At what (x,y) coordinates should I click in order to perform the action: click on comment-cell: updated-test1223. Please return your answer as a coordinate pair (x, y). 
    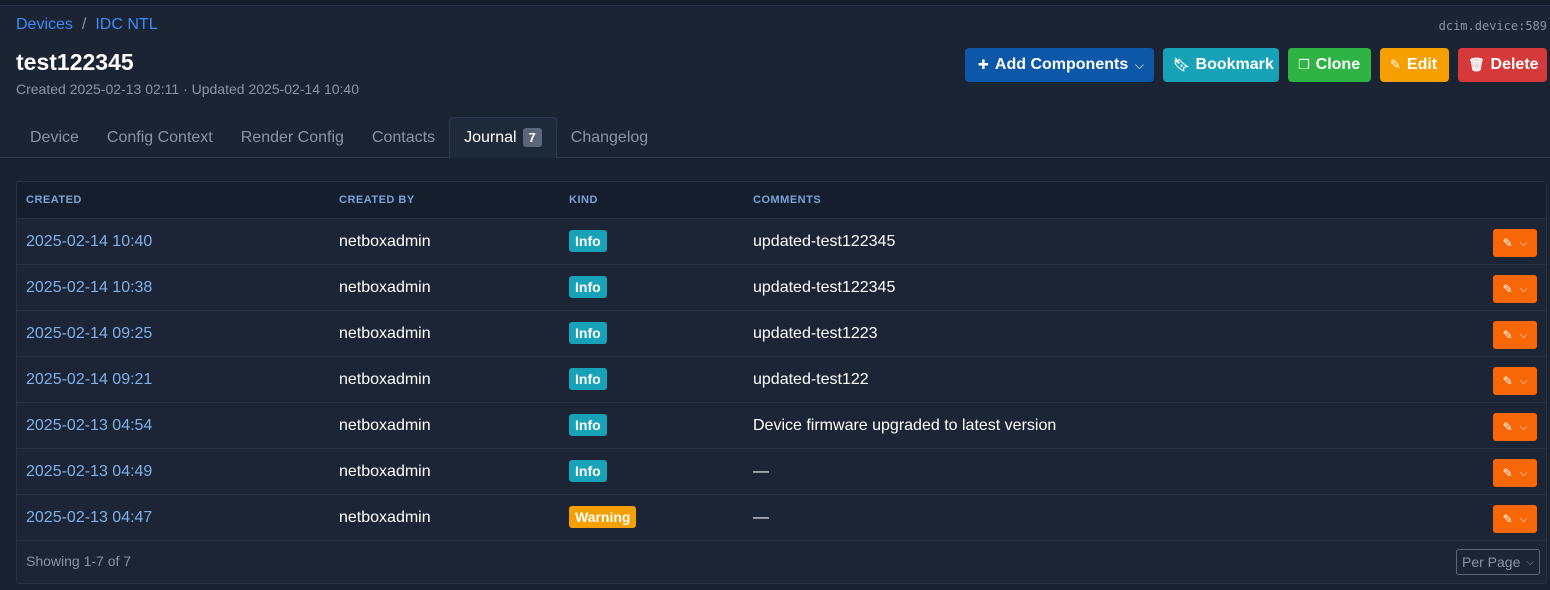
    Looking at the image, I should click on (815, 333).